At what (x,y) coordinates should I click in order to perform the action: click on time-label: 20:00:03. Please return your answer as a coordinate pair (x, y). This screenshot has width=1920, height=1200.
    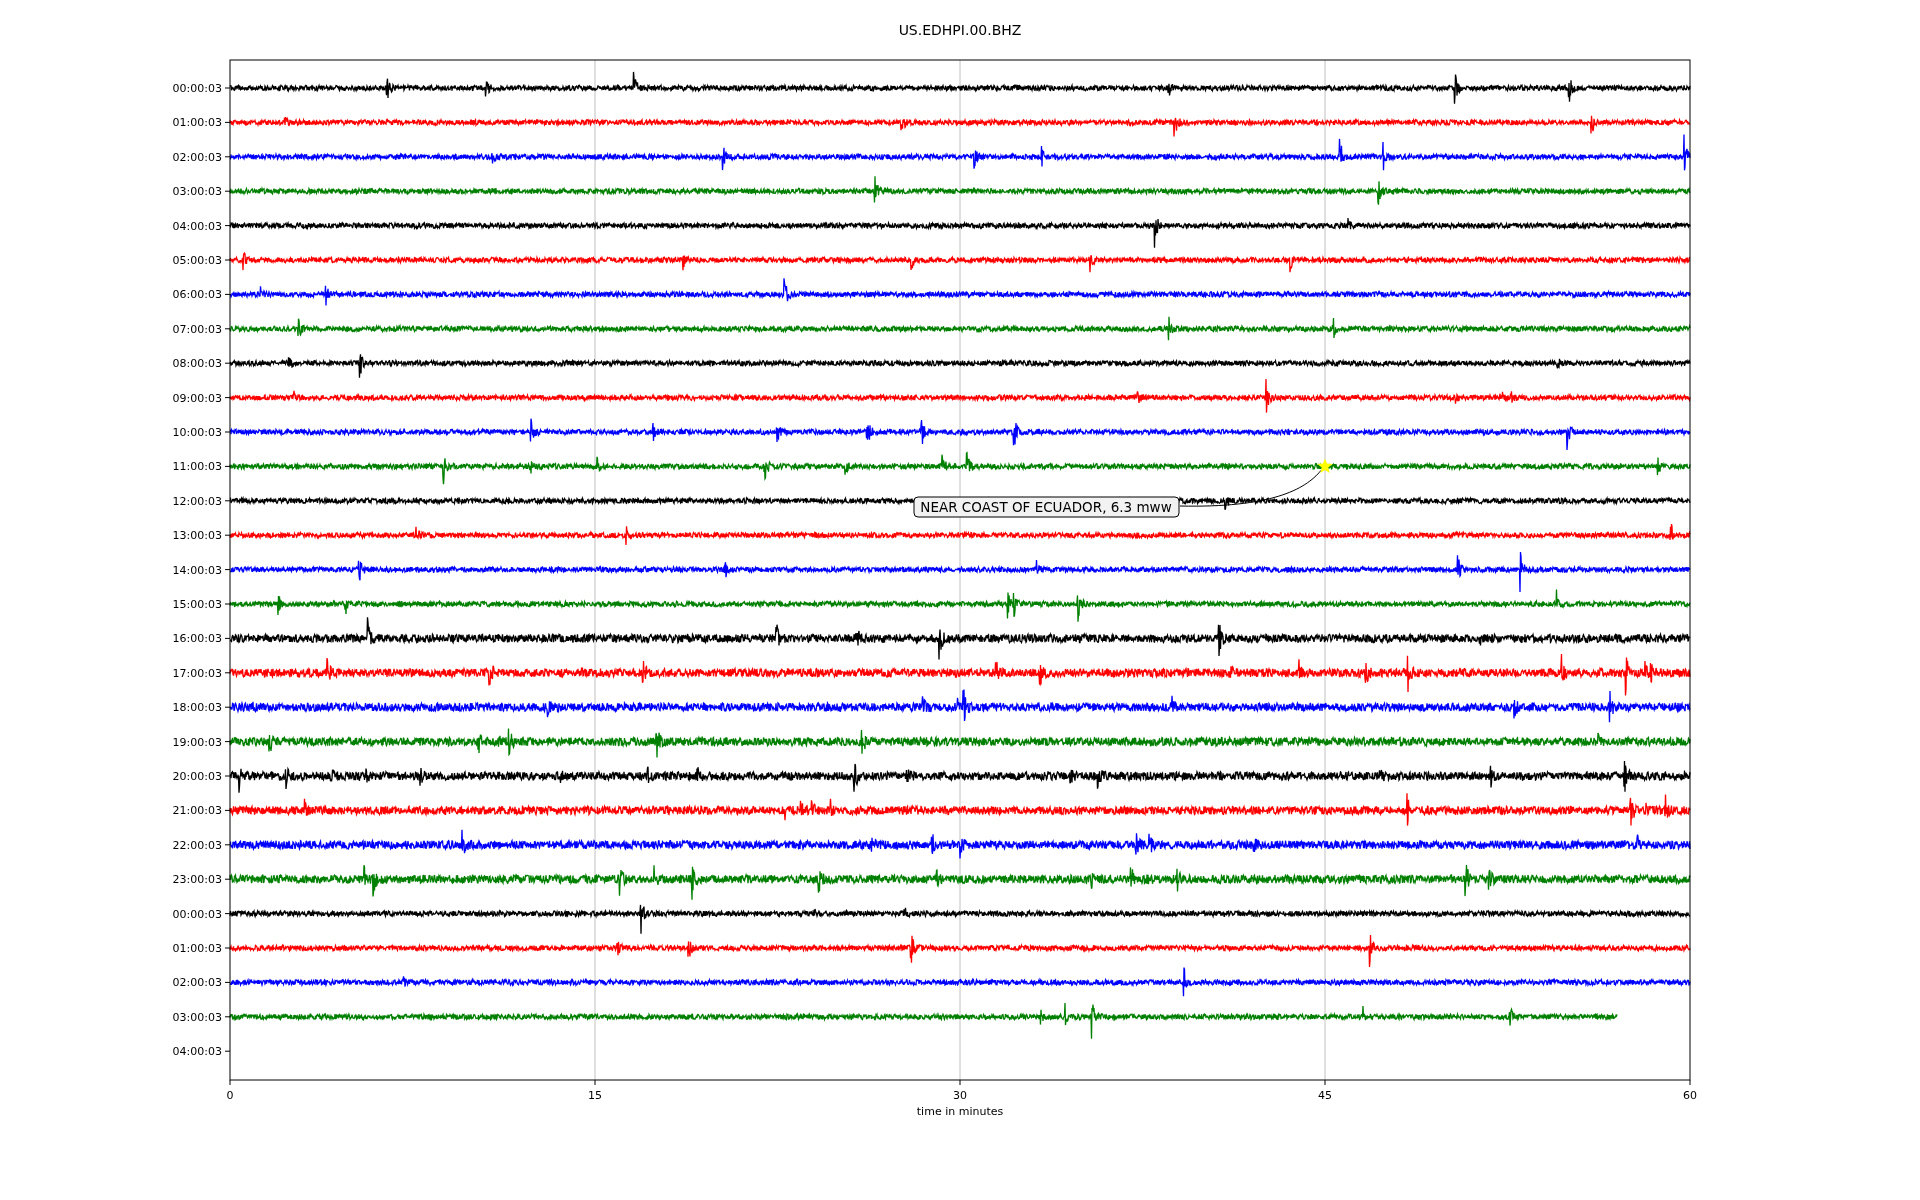
    Looking at the image, I should click on (197, 776).